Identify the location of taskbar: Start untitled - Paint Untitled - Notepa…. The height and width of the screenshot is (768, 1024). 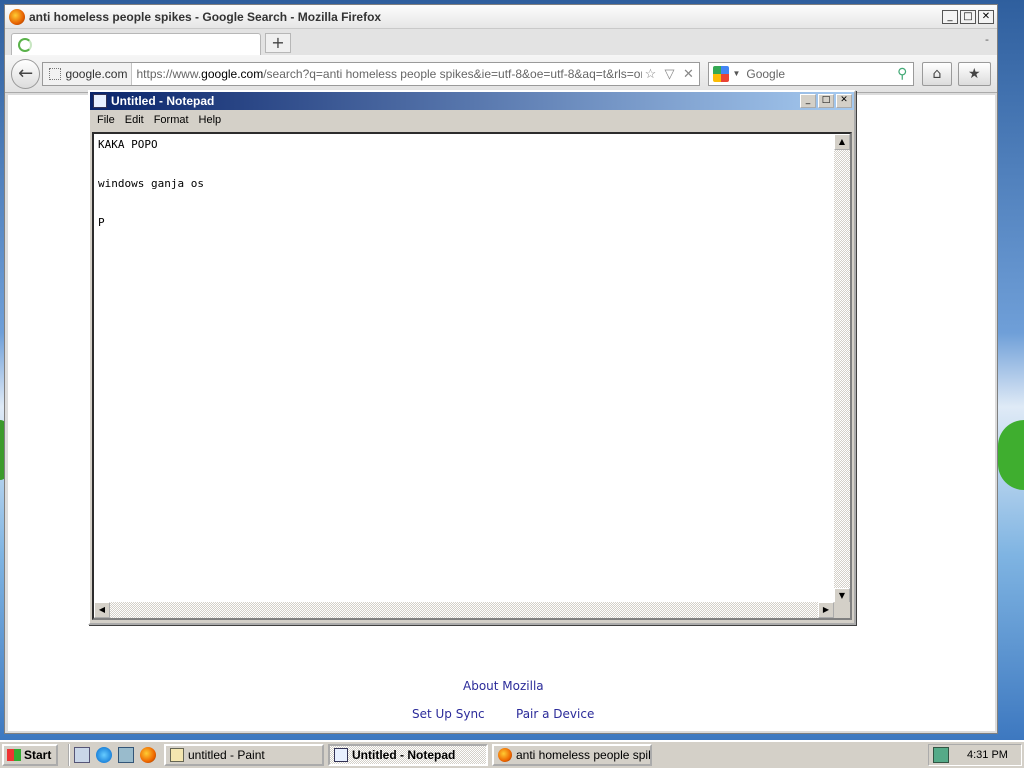
(512, 754).